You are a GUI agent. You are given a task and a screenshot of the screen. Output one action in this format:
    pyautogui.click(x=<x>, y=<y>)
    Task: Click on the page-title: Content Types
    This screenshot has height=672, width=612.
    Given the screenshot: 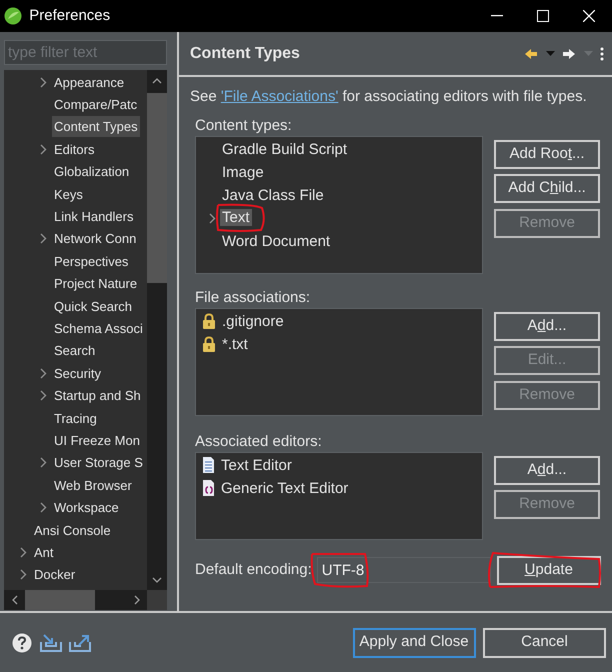 What is the action you would take?
    pyautogui.click(x=245, y=54)
    